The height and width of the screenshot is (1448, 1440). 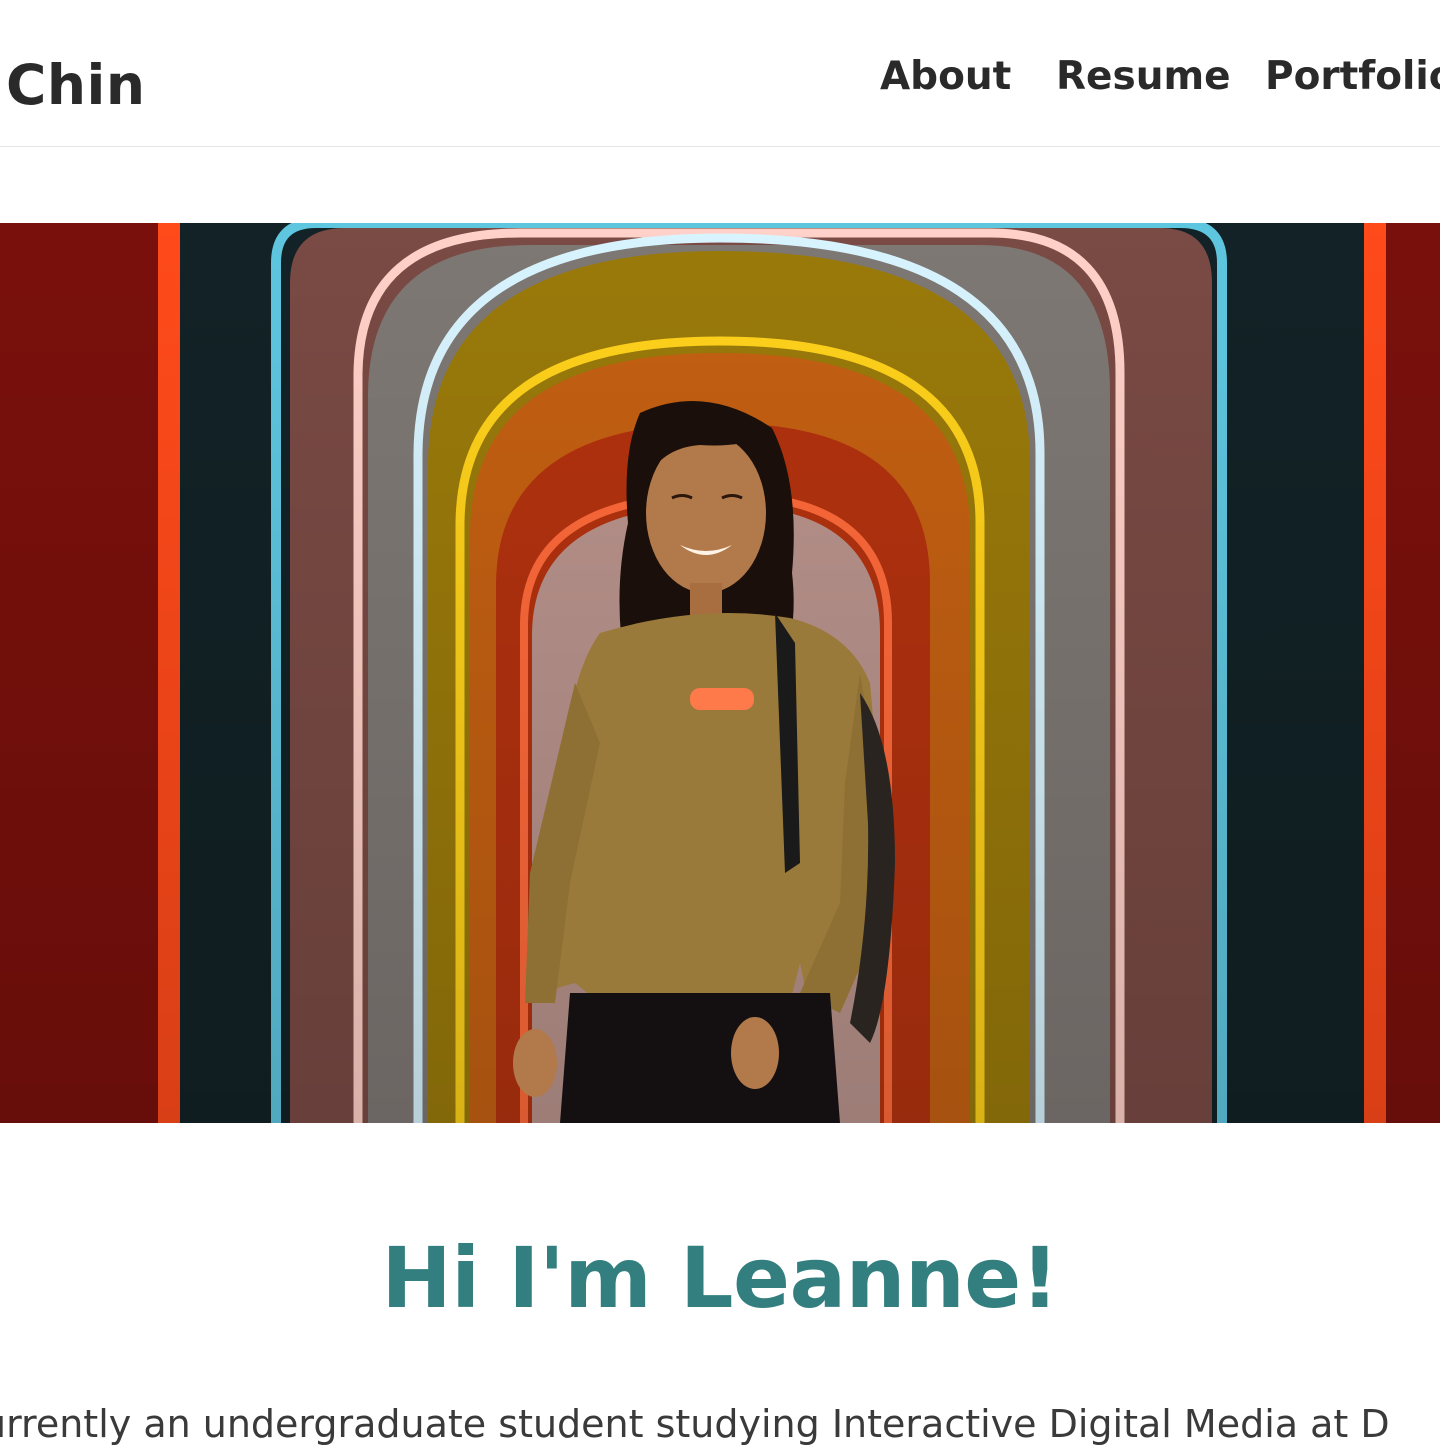 What do you see at coordinates (720, 1278) in the screenshot?
I see `greeting-heading: Hi I'm Leanne!` at bounding box center [720, 1278].